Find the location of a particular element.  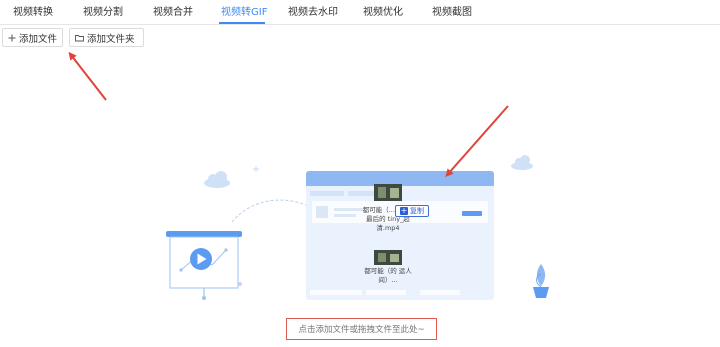

plus-icon: + is located at coordinates (404, 210).